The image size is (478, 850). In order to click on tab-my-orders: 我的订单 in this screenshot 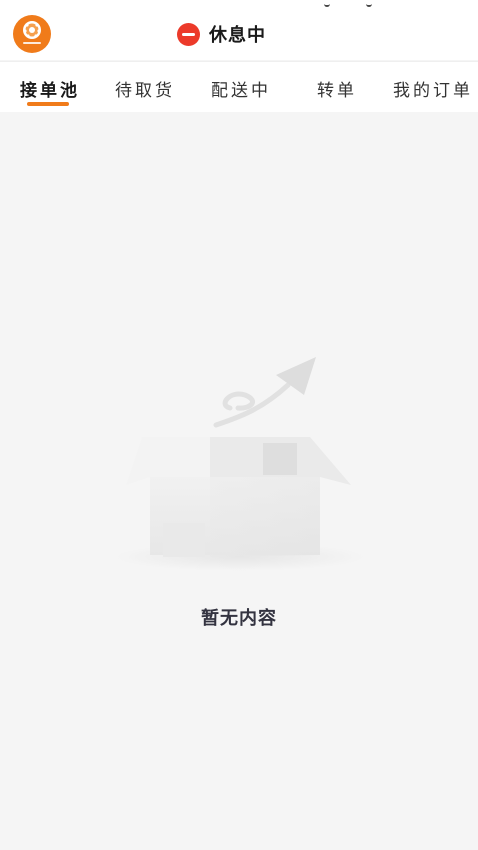, I will do `click(433, 88)`.